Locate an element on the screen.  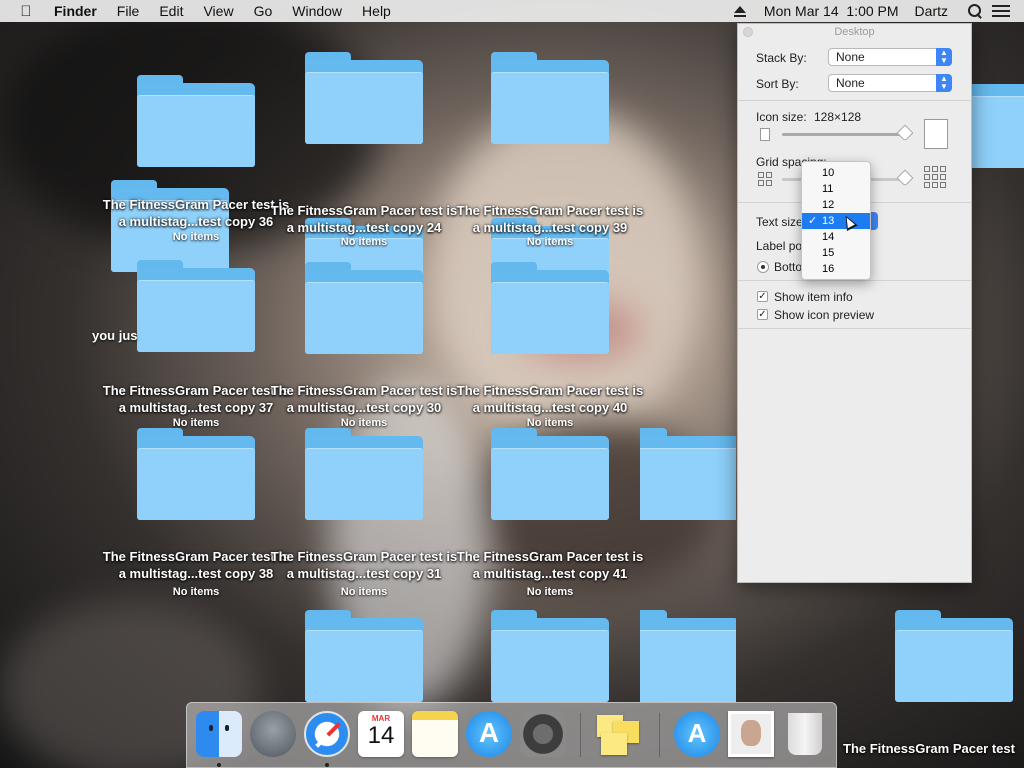
panel-title: Desktop is located at coordinates (854, 32).